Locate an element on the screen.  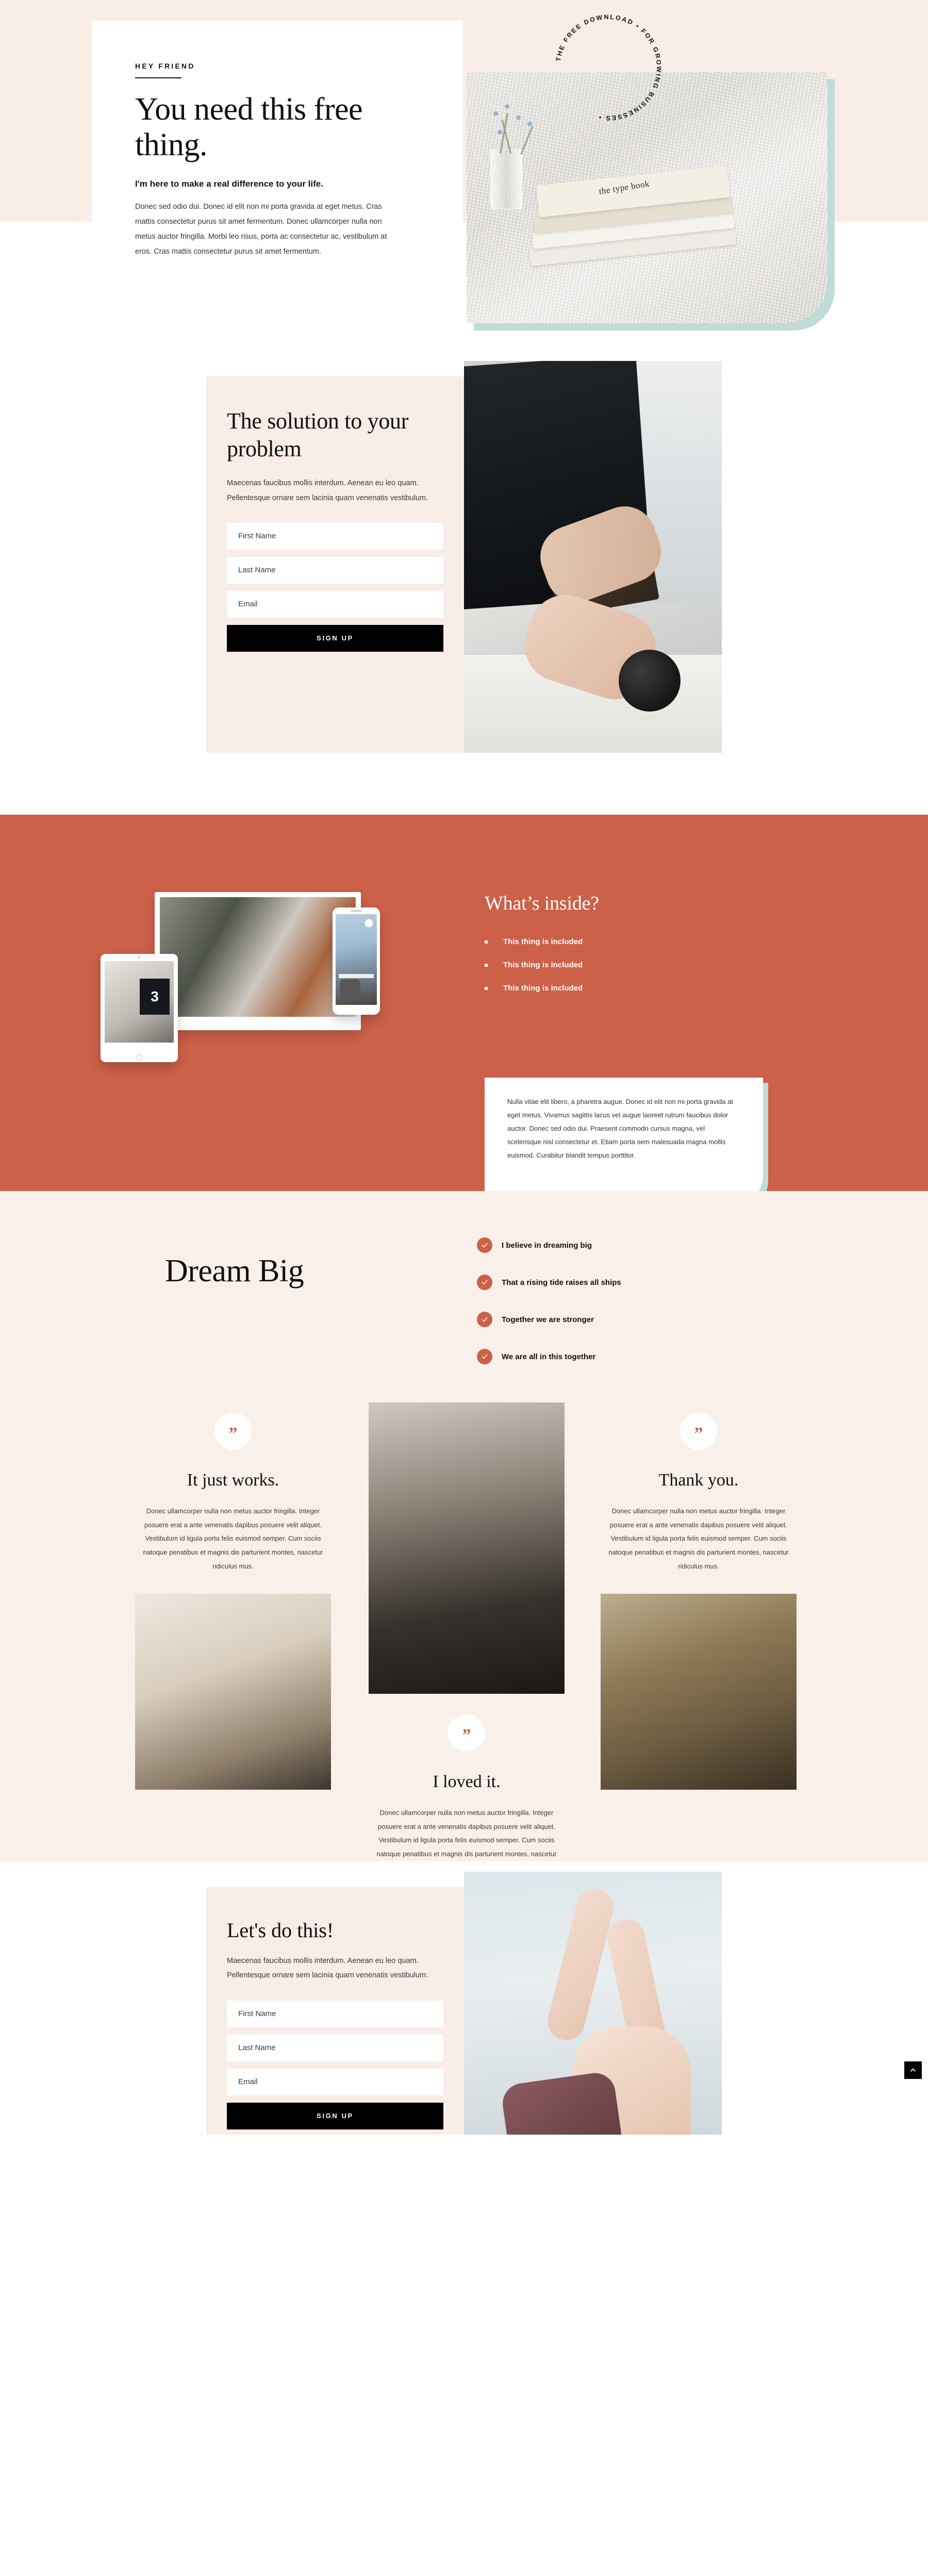
whats-inside-heading: What’s inside? is located at coordinates (542, 903).